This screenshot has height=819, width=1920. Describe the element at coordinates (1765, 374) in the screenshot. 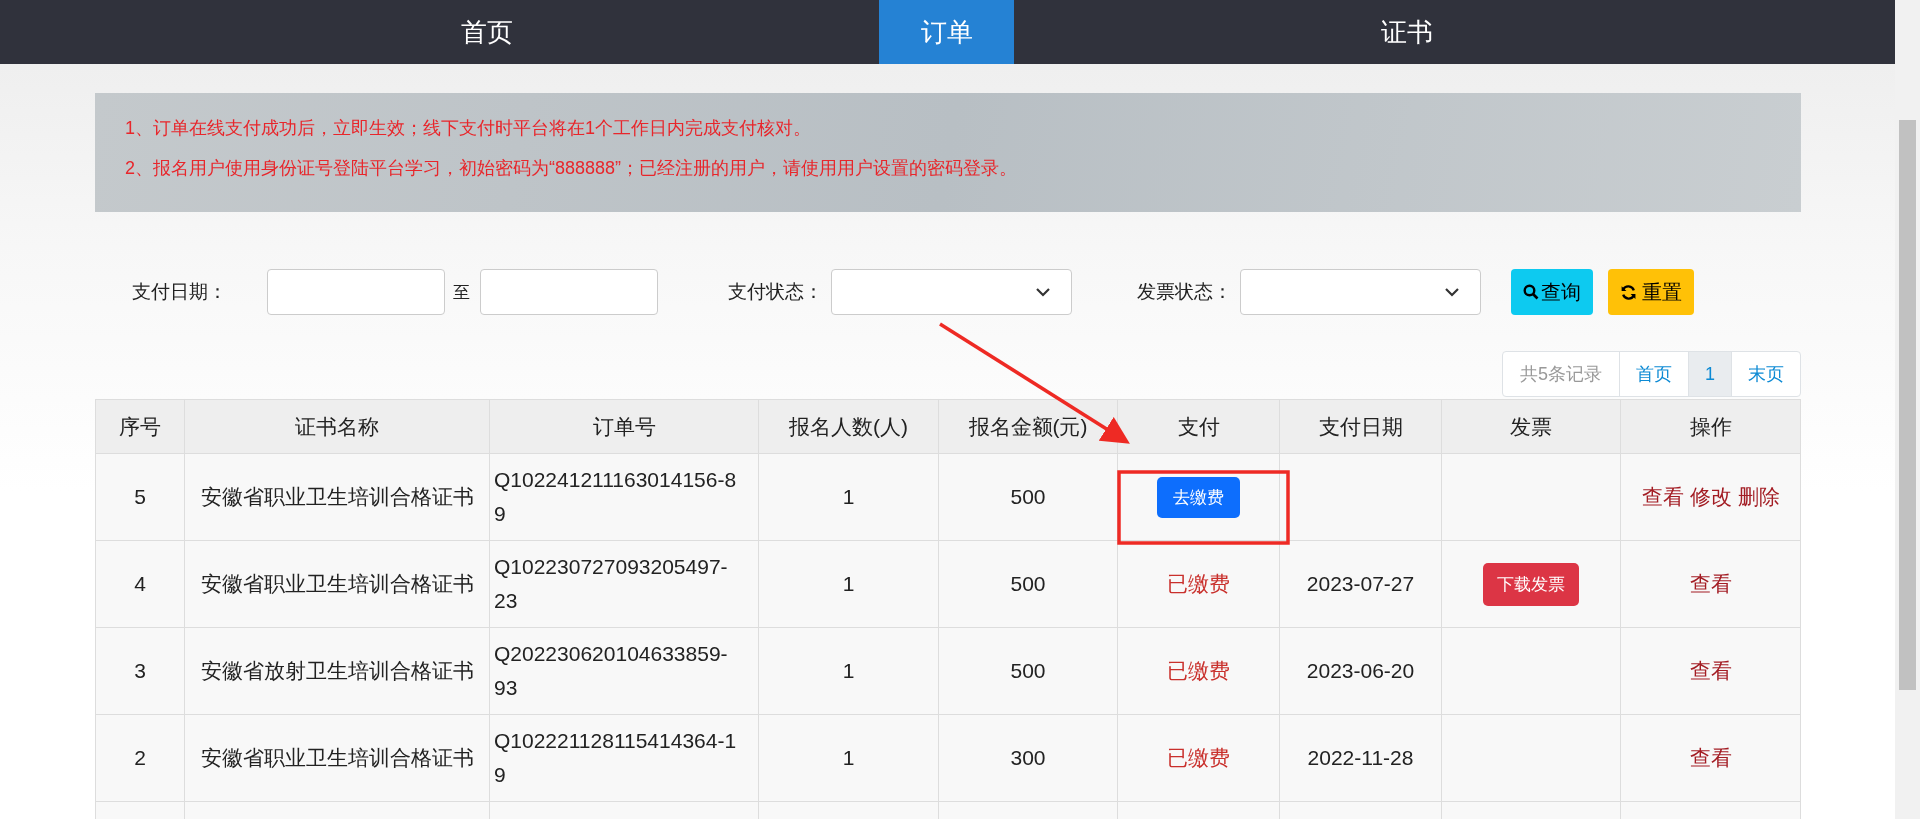

I see `last-page-link: 末页` at that location.